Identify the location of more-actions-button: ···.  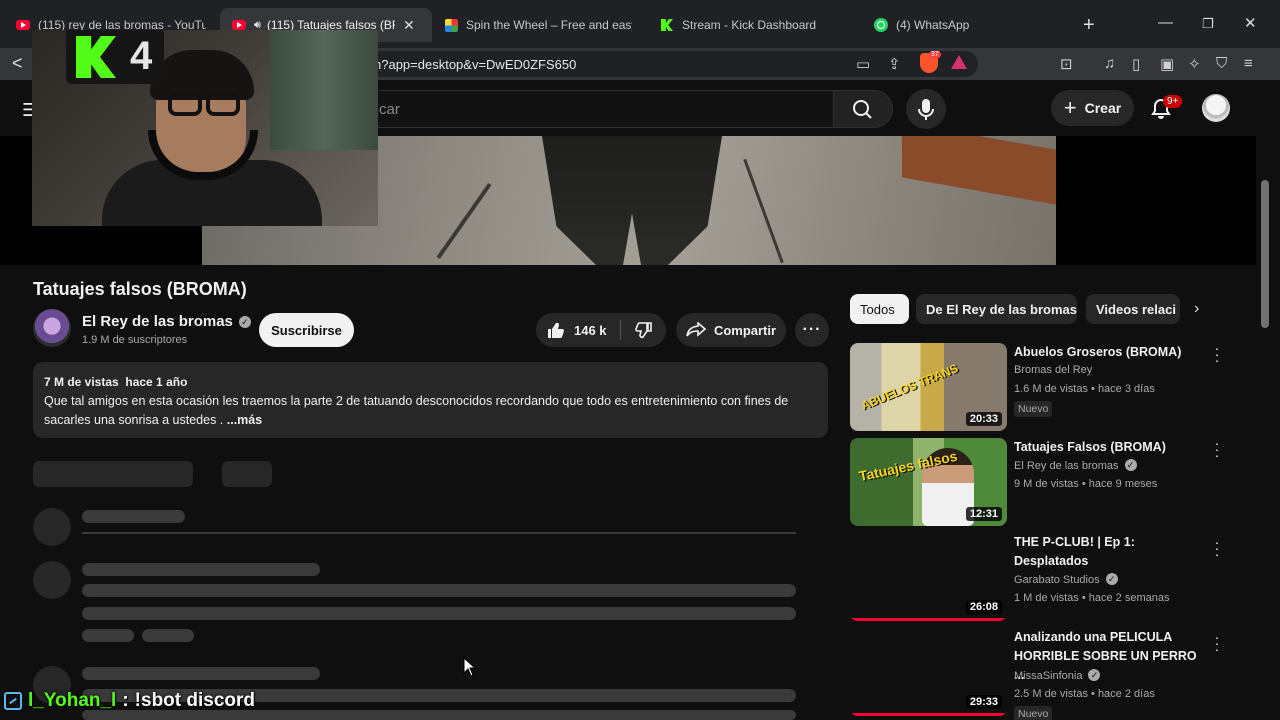
(812, 330).